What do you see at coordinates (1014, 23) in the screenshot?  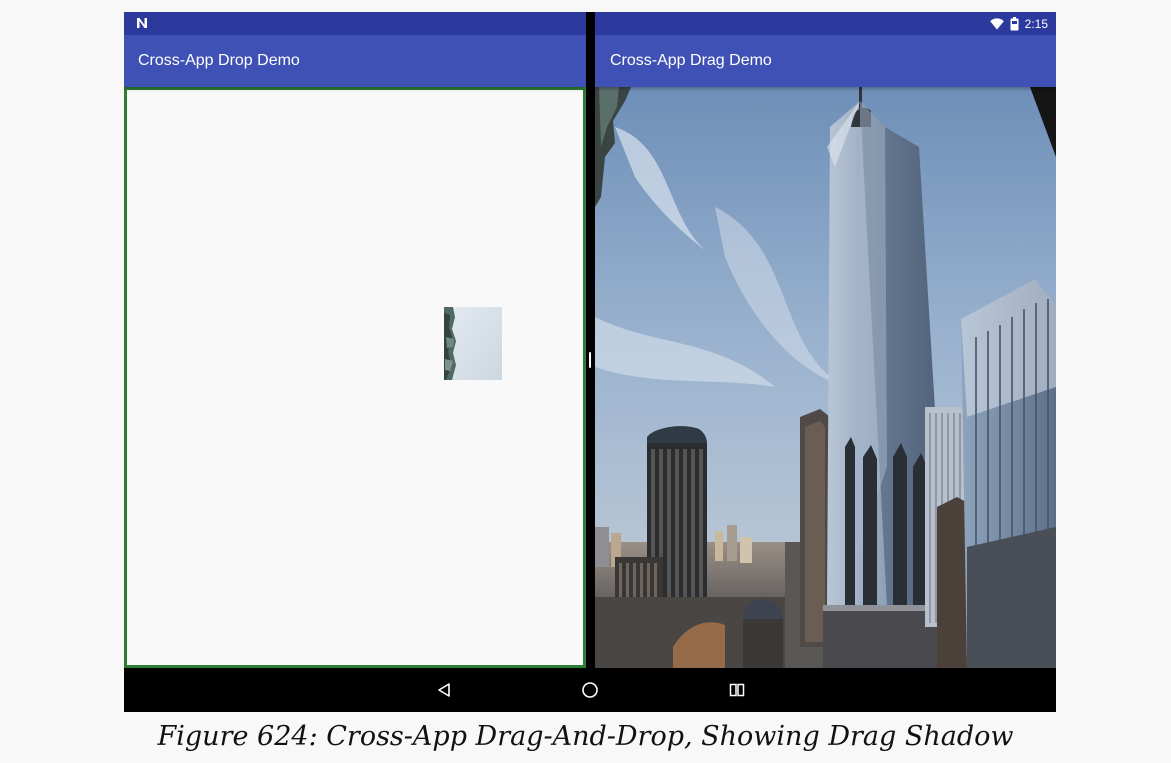 I see `battery-icon` at bounding box center [1014, 23].